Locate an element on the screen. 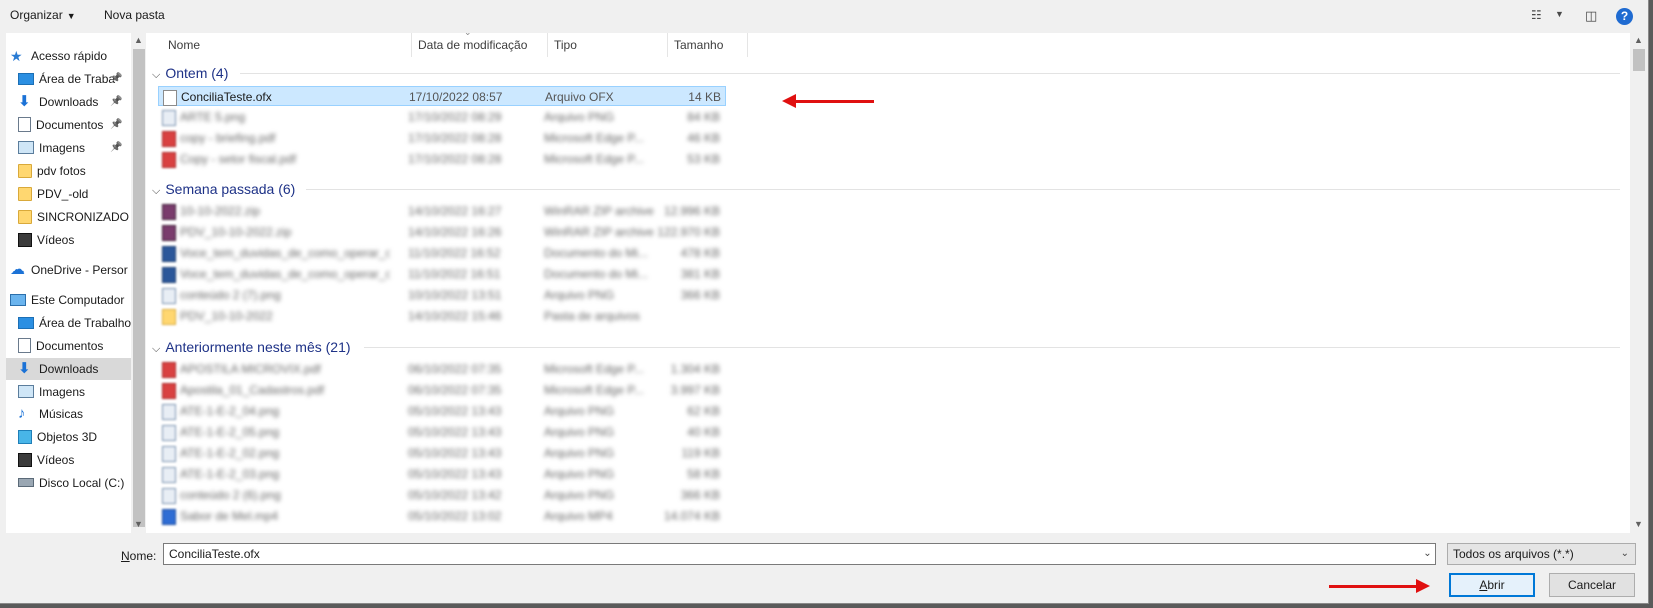 The image size is (1653, 608). file-size: 14 KB is located at coordinates (704, 97).